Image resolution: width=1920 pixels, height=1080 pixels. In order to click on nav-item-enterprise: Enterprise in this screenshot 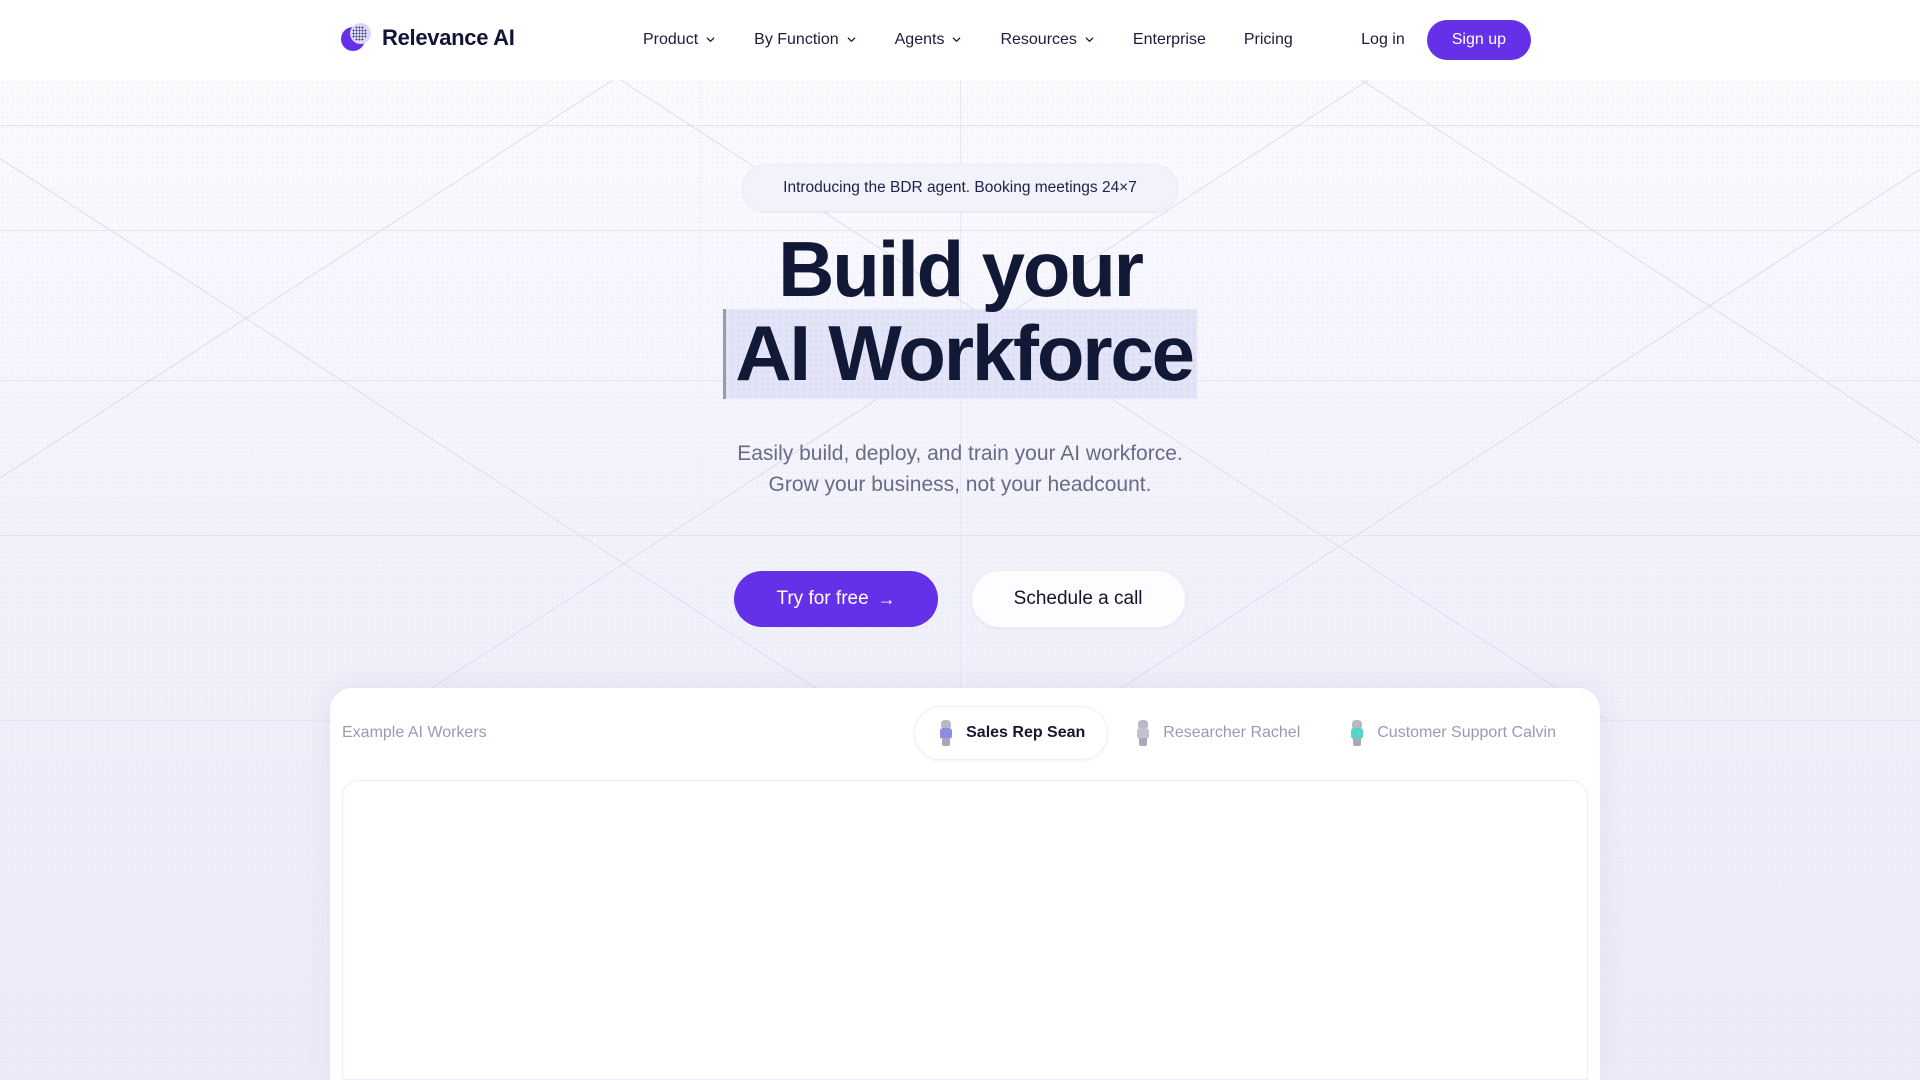, I will do `click(1169, 40)`.